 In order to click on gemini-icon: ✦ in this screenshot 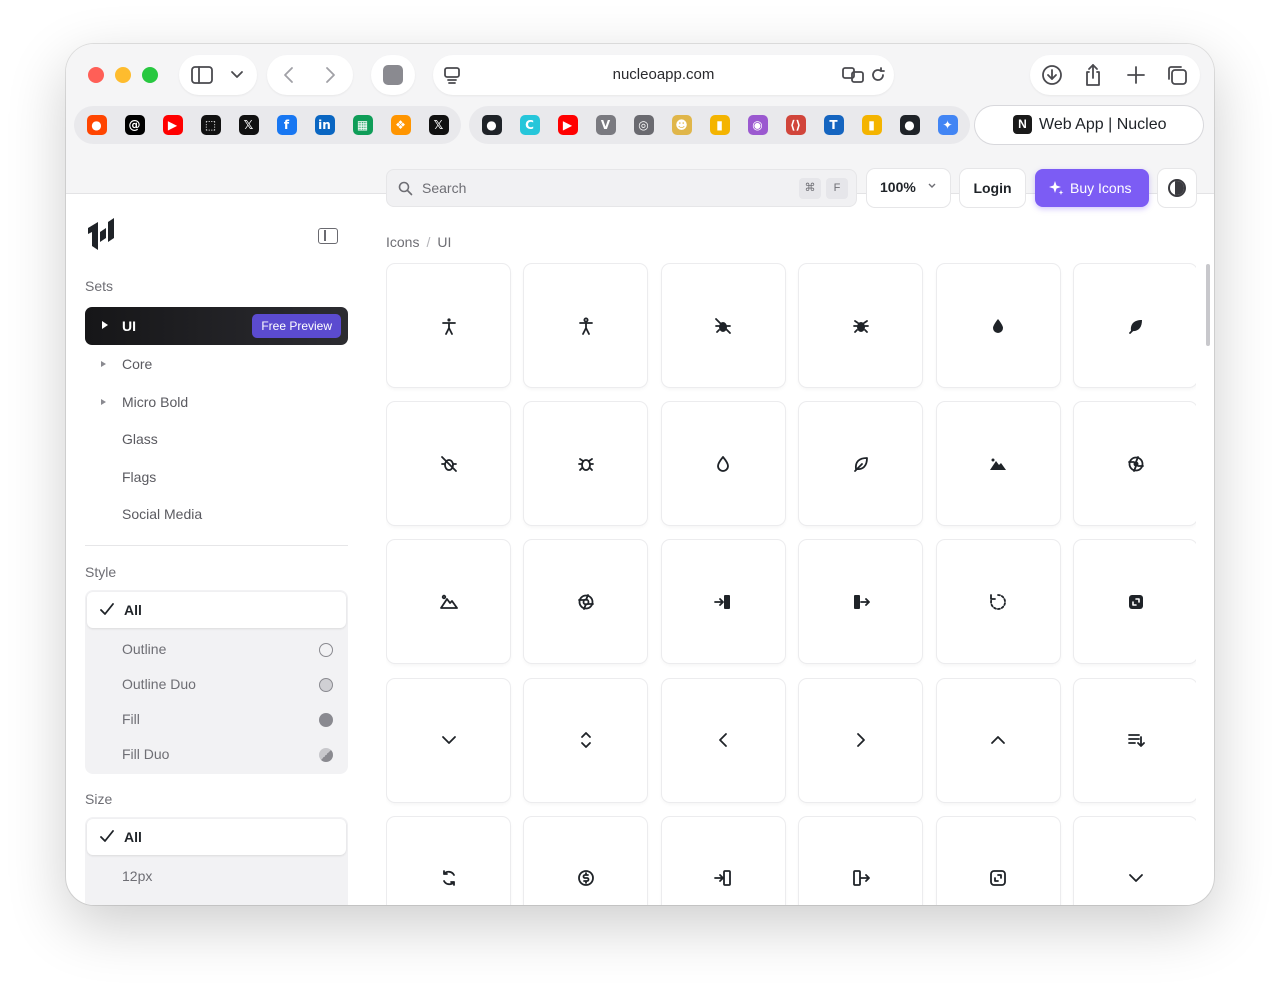, I will do `click(947, 125)`.